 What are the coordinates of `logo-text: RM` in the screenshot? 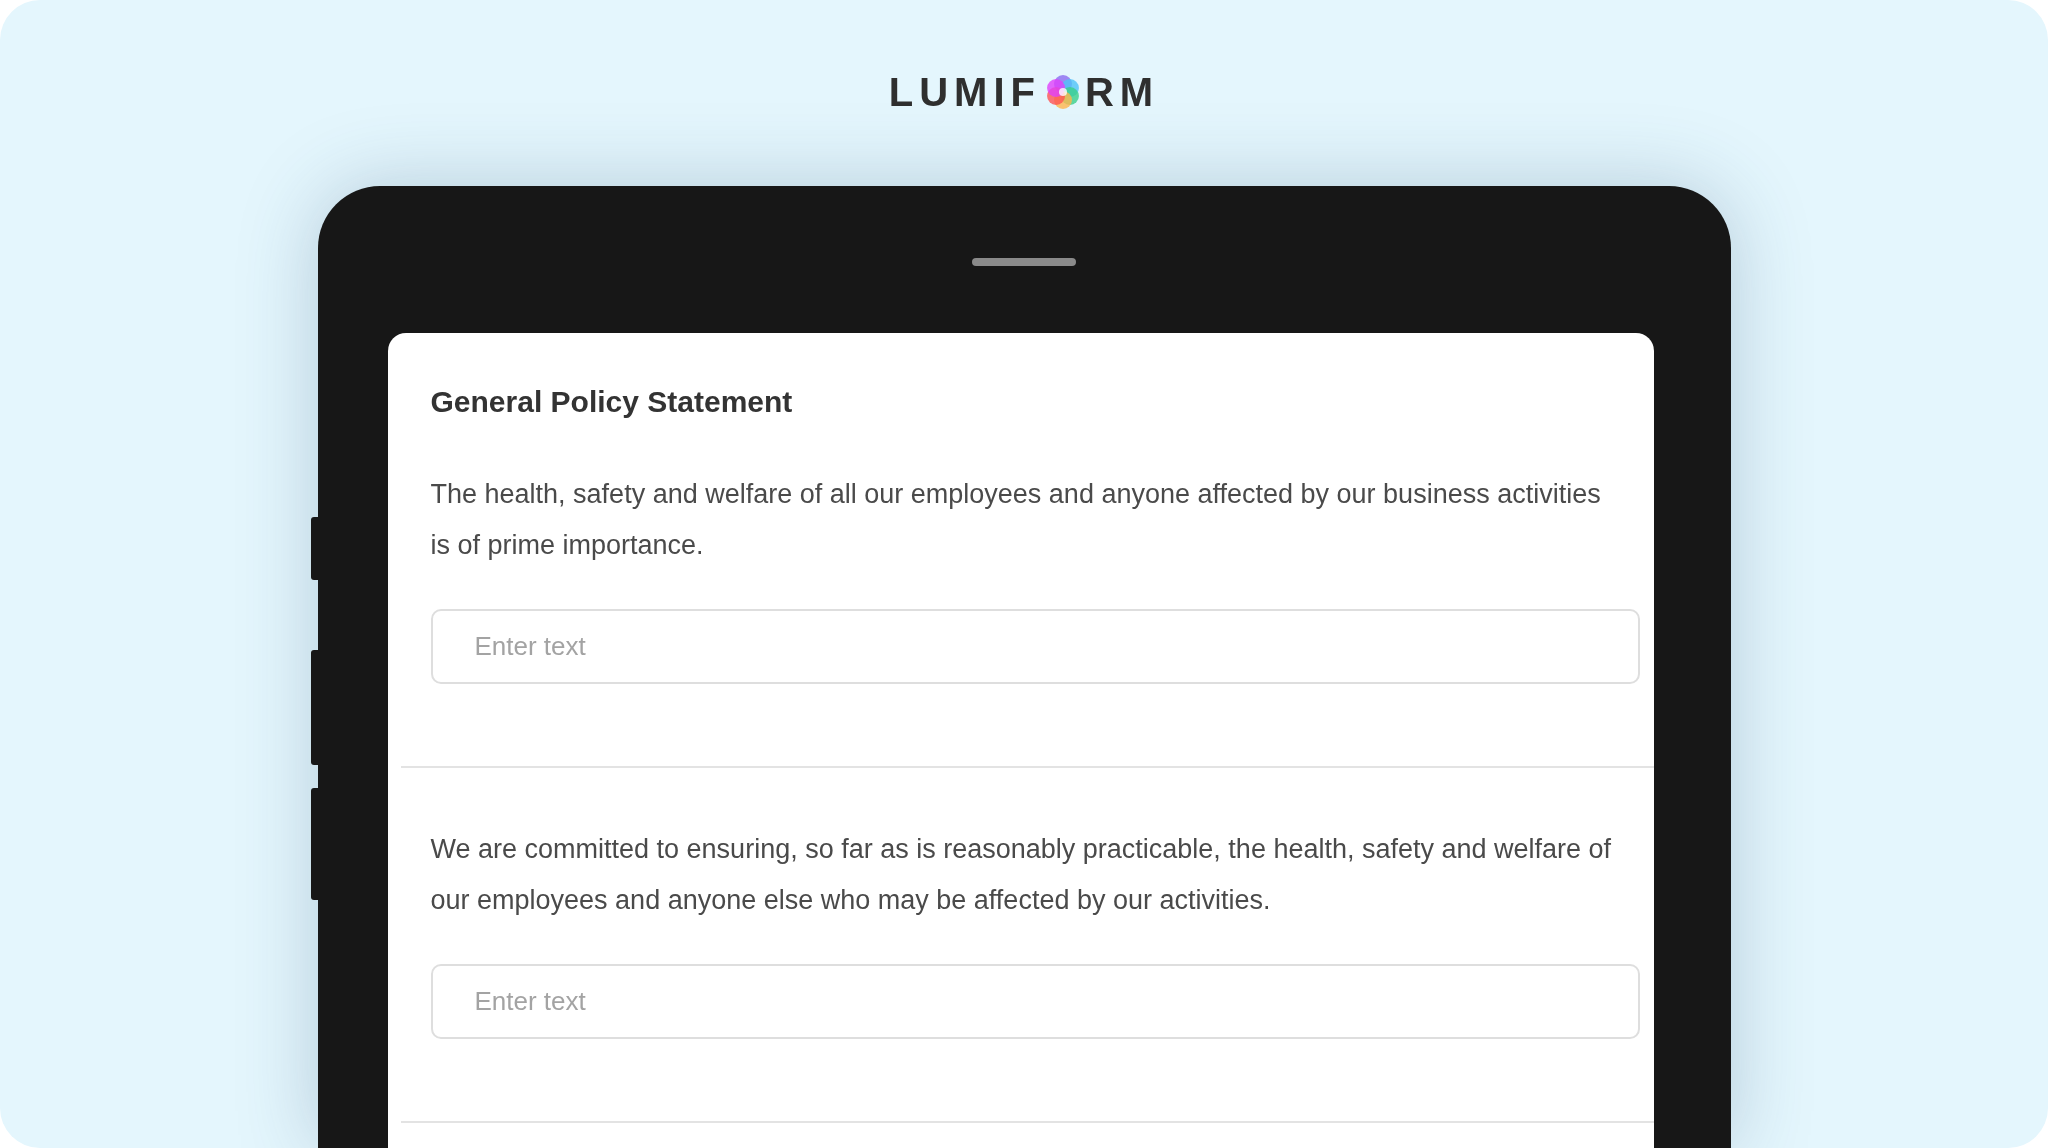 It's located at (1122, 92).